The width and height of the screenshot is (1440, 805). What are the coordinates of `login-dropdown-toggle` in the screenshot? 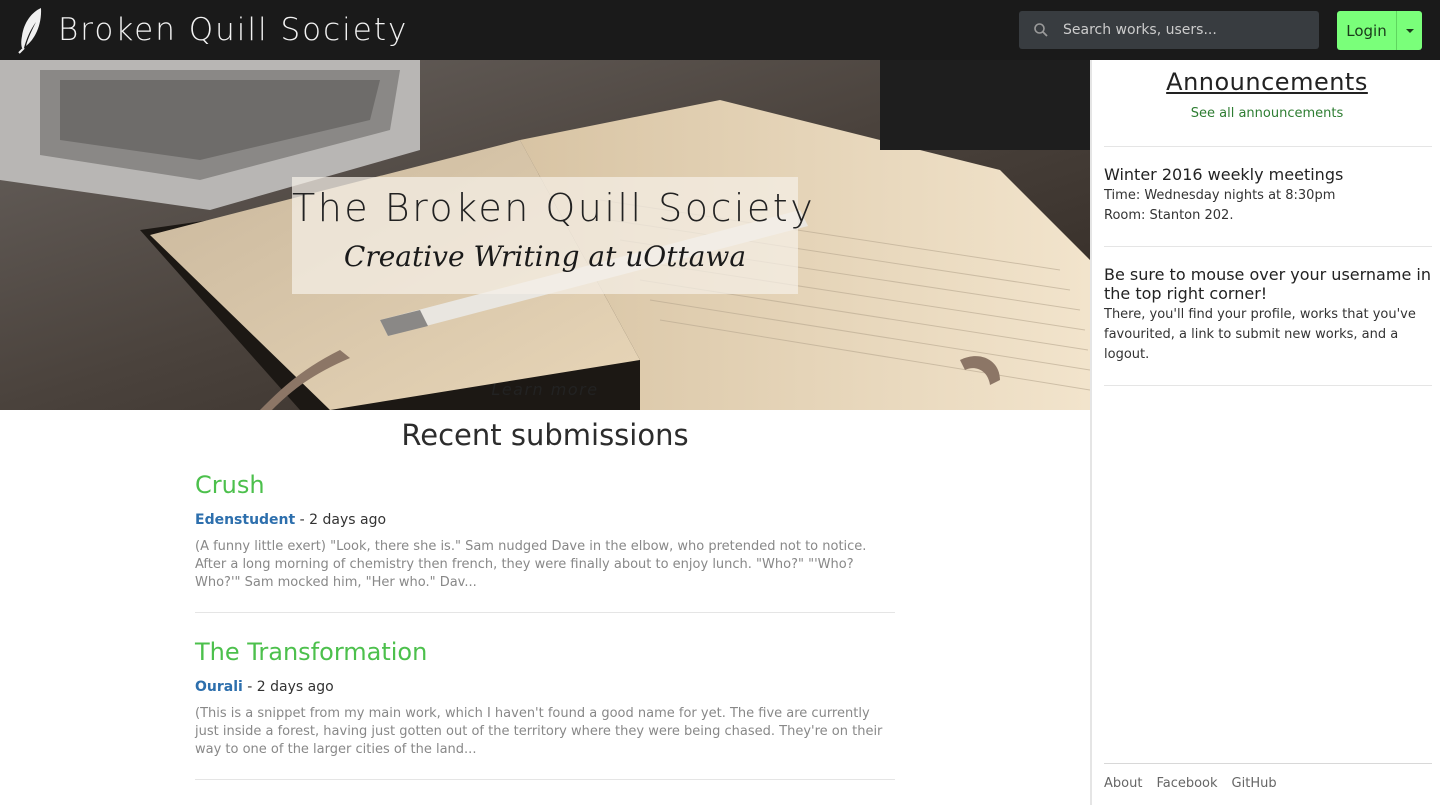 It's located at (1409, 30).